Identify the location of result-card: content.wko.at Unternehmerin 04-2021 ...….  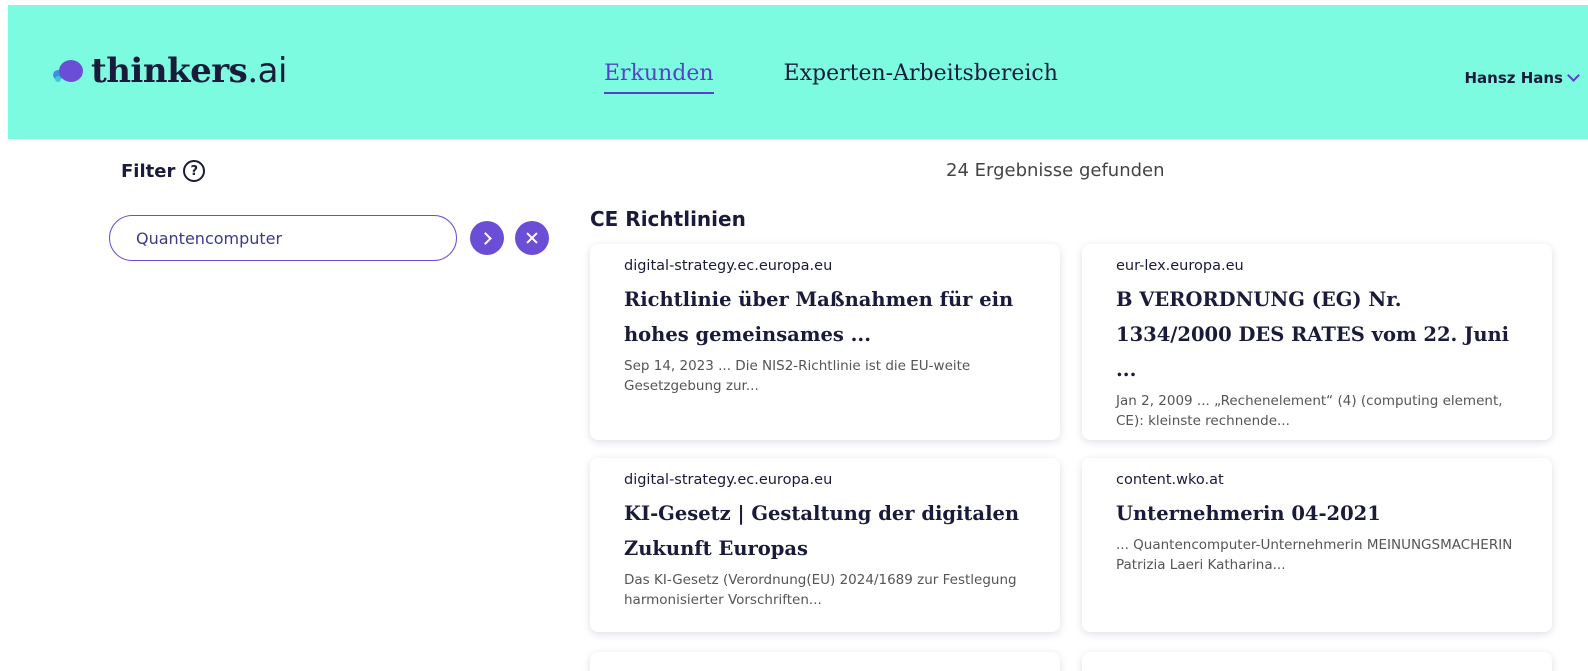
(1317, 545).